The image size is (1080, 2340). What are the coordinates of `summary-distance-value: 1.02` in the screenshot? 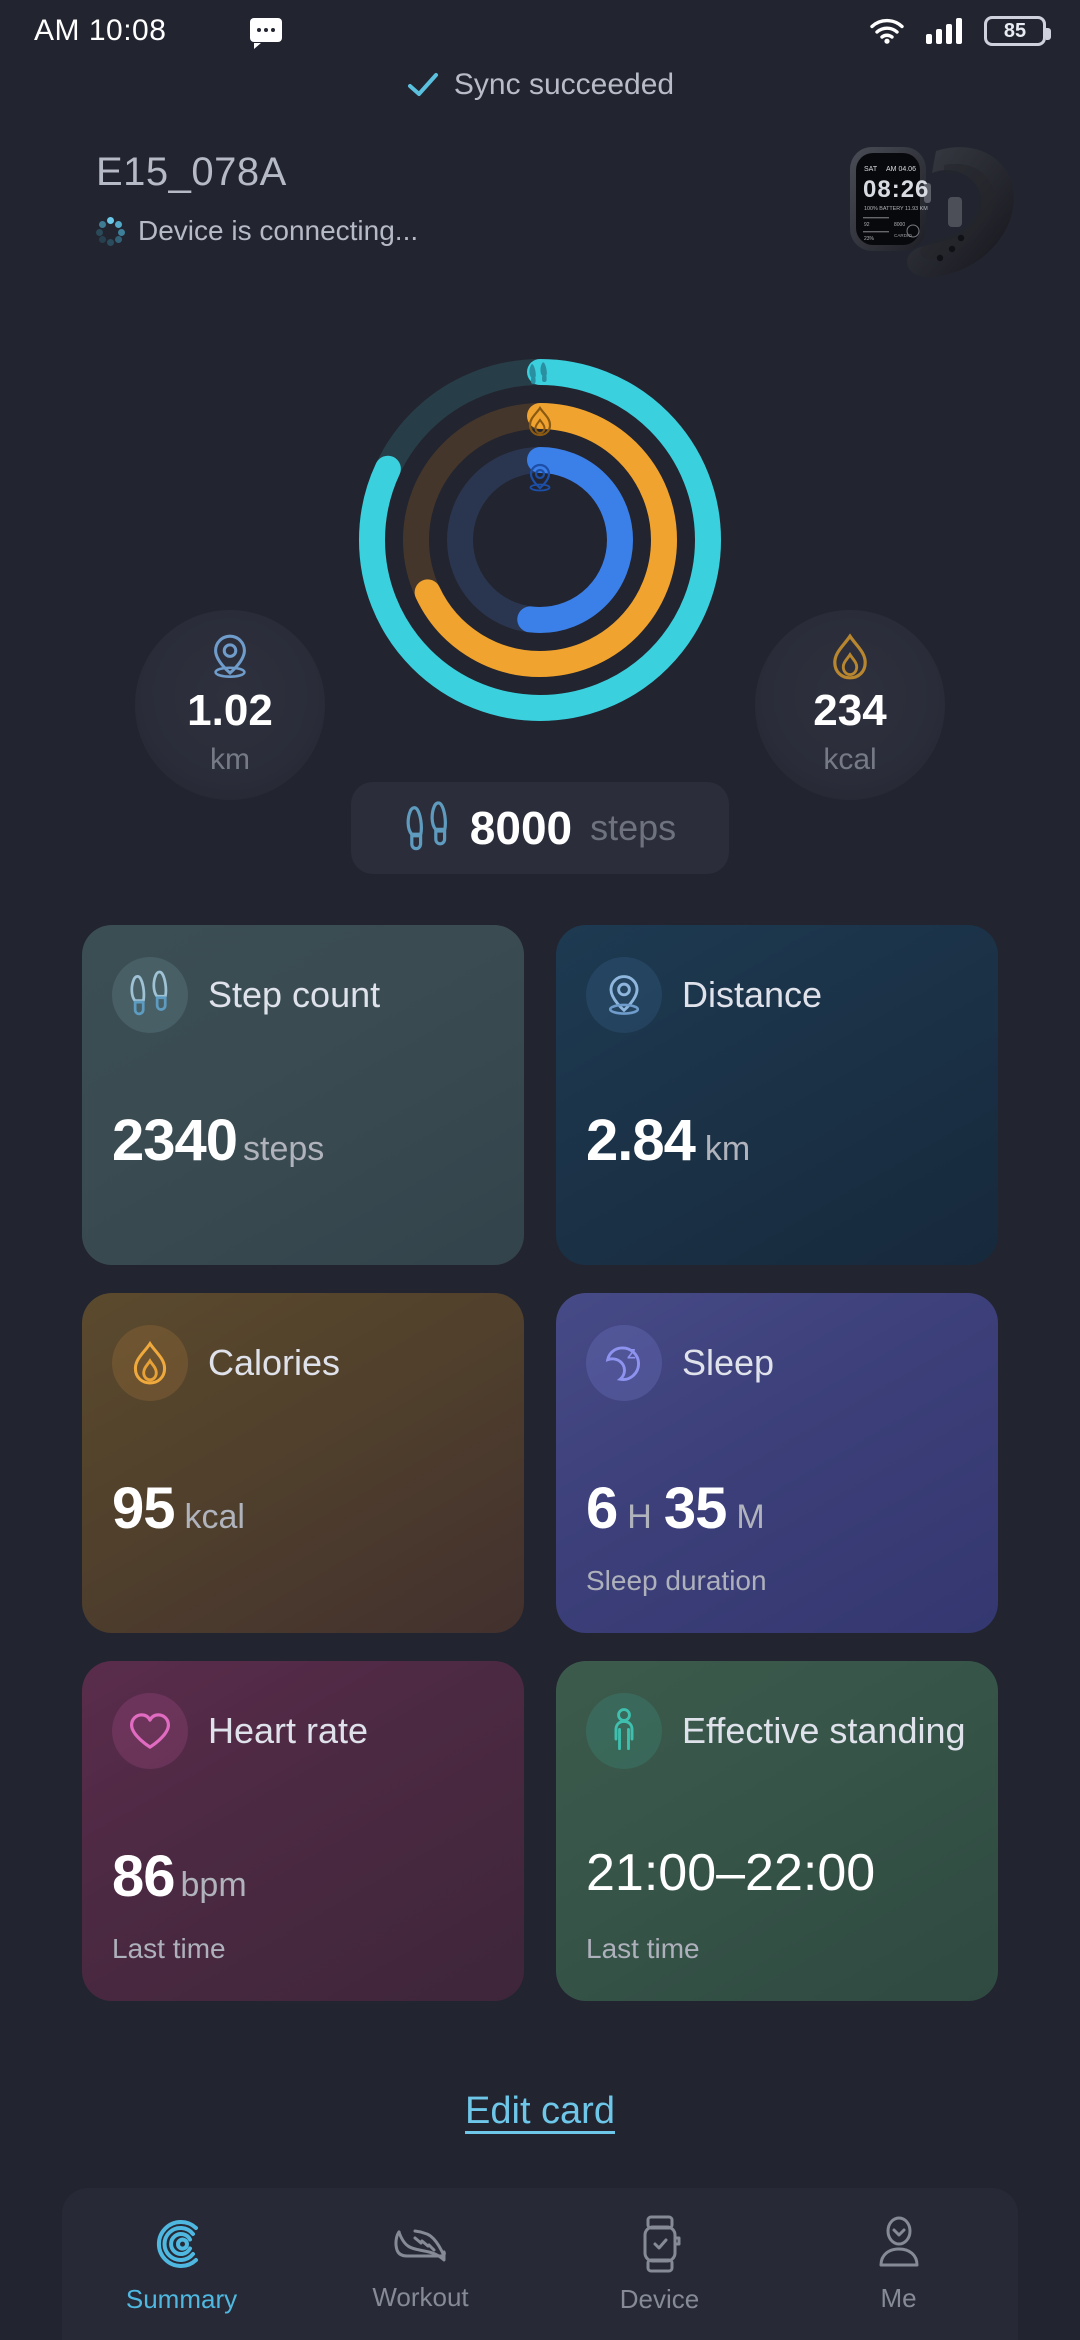 It's located at (230, 710).